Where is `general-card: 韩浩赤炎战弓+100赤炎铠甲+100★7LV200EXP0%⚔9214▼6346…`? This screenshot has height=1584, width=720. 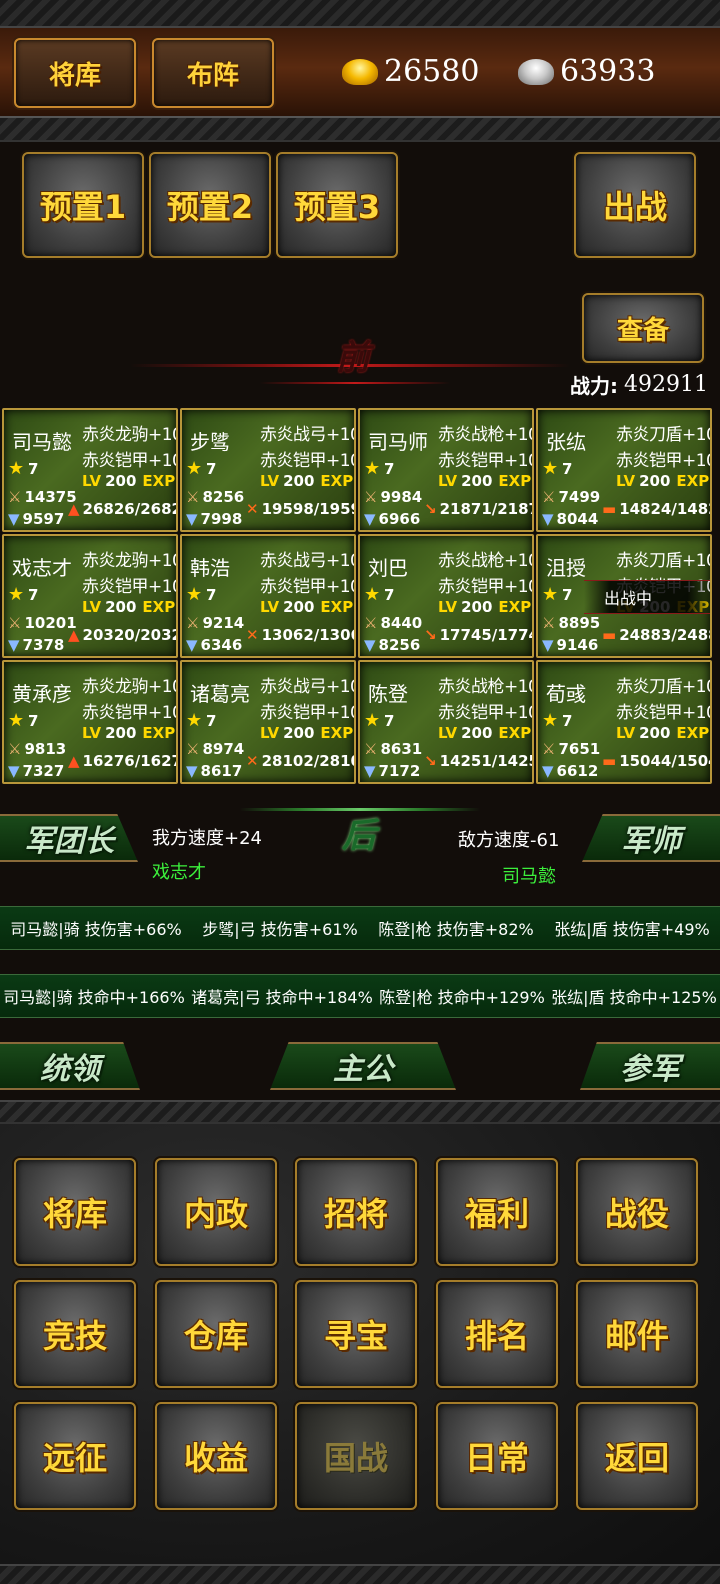 general-card: 韩浩赤炎战弓+100赤炎铠甲+100★7LV200EXP0%⚔9214▼6346… is located at coordinates (268, 596).